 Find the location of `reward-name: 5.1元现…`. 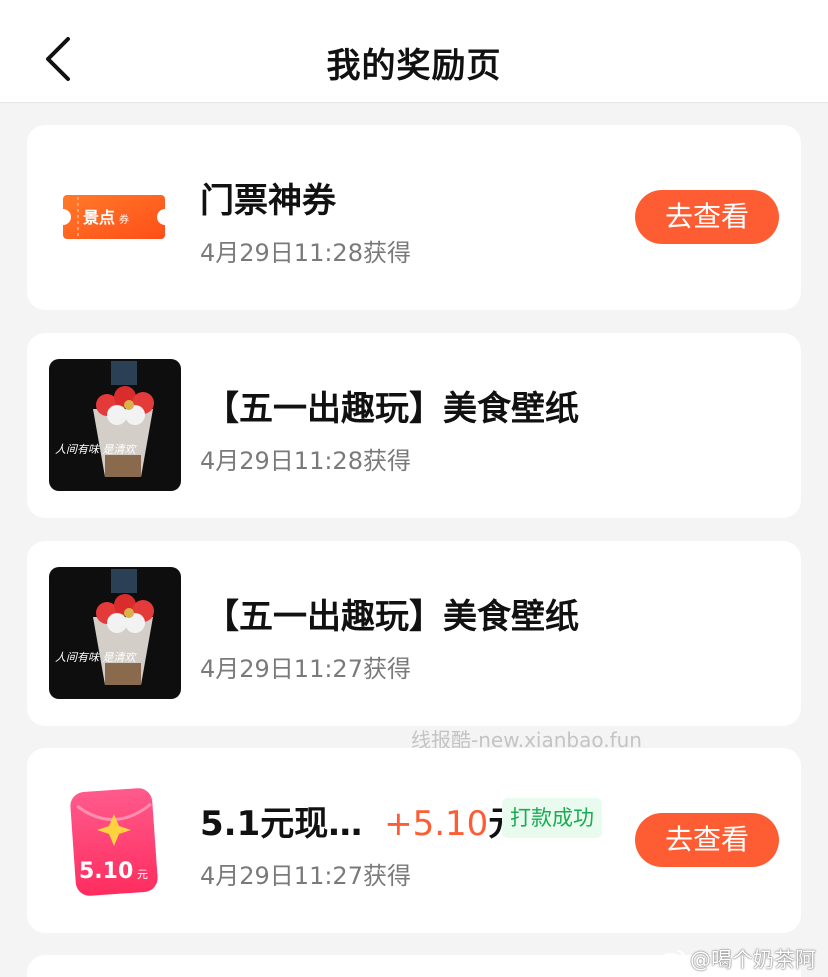

reward-name: 5.1元现… is located at coordinates (281, 824).